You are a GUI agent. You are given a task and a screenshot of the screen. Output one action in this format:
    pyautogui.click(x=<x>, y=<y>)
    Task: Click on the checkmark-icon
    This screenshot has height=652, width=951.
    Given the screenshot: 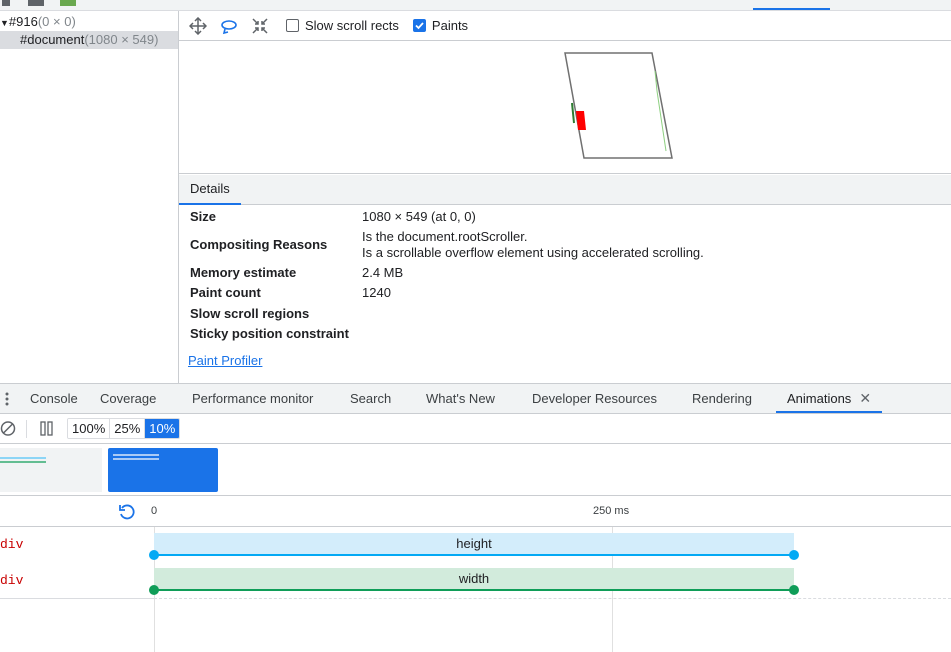 What is the action you would take?
    pyautogui.click(x=419, y=26)
    